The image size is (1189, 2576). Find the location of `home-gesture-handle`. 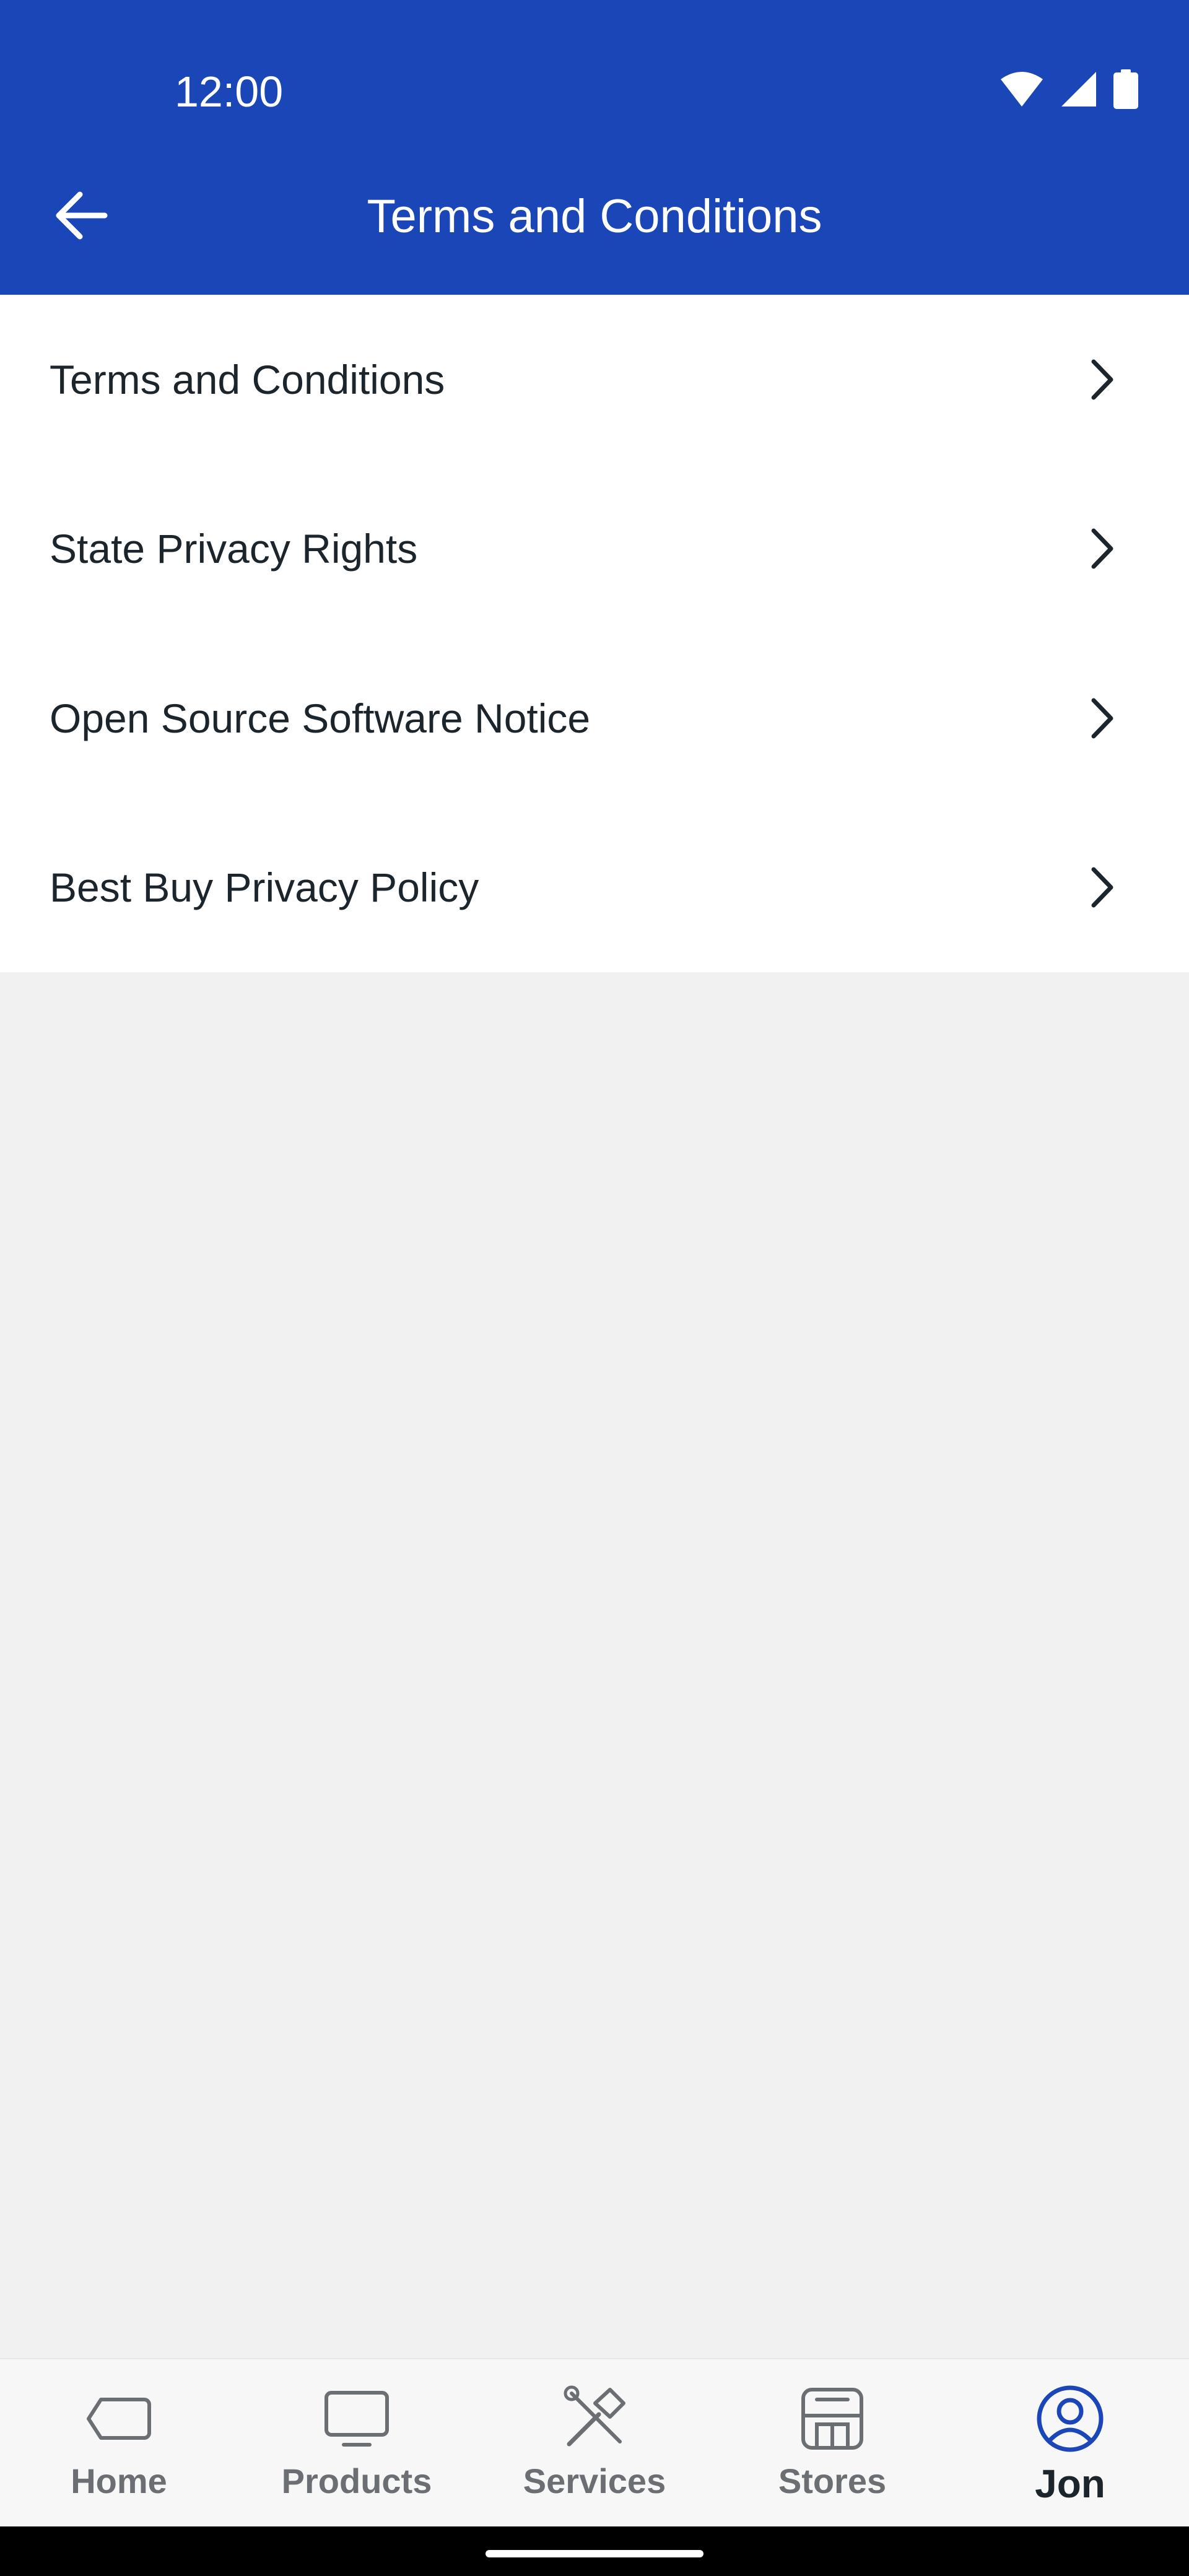

home-gesture-handle is located at coordinates (594, 2553).